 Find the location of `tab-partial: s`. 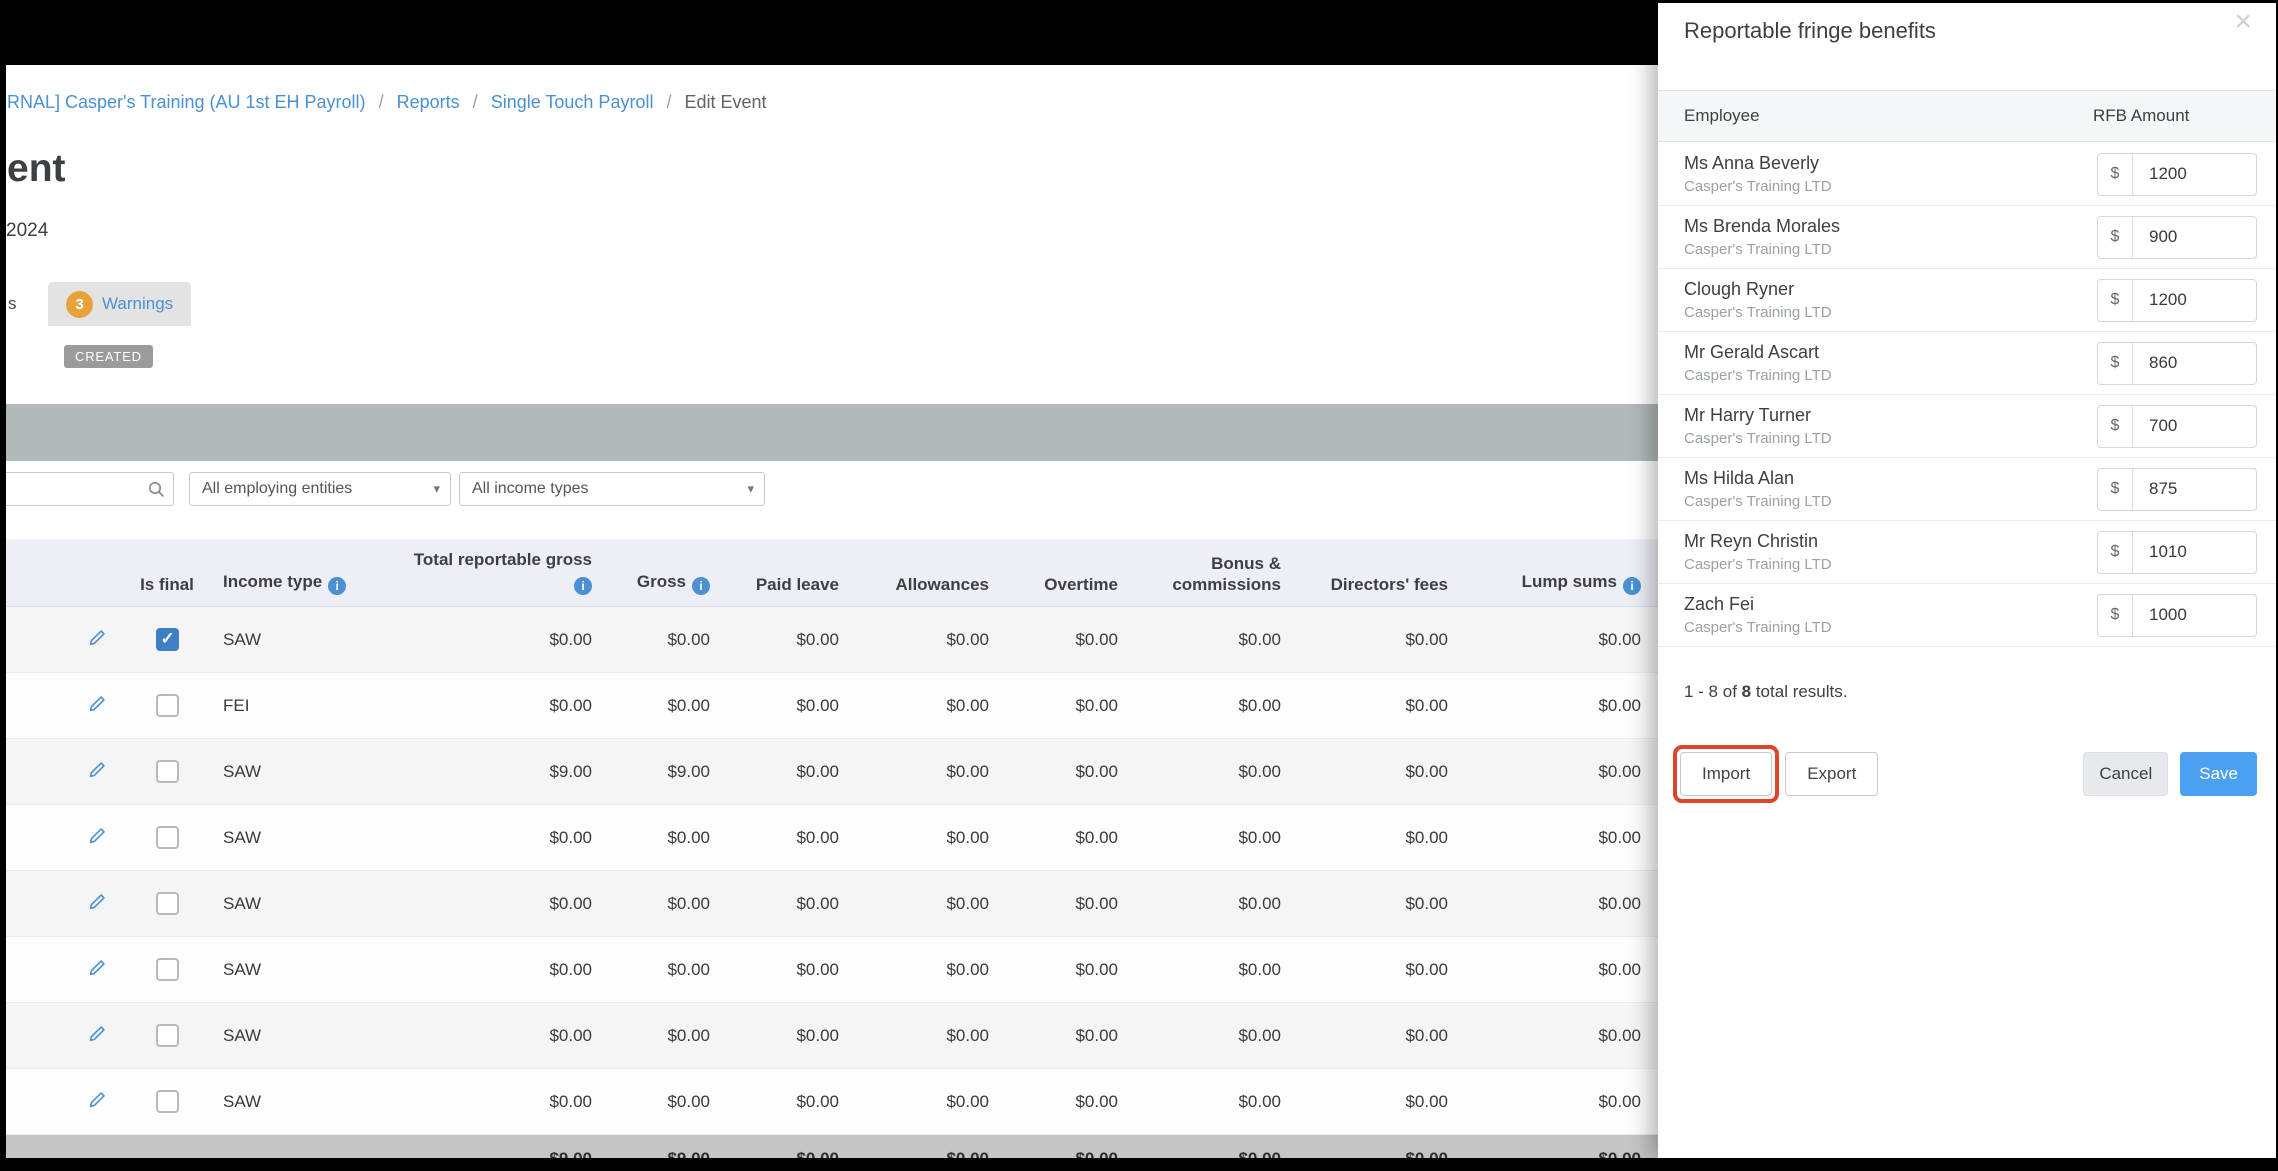

tab-partial: s is located at coordinates (12, 304).